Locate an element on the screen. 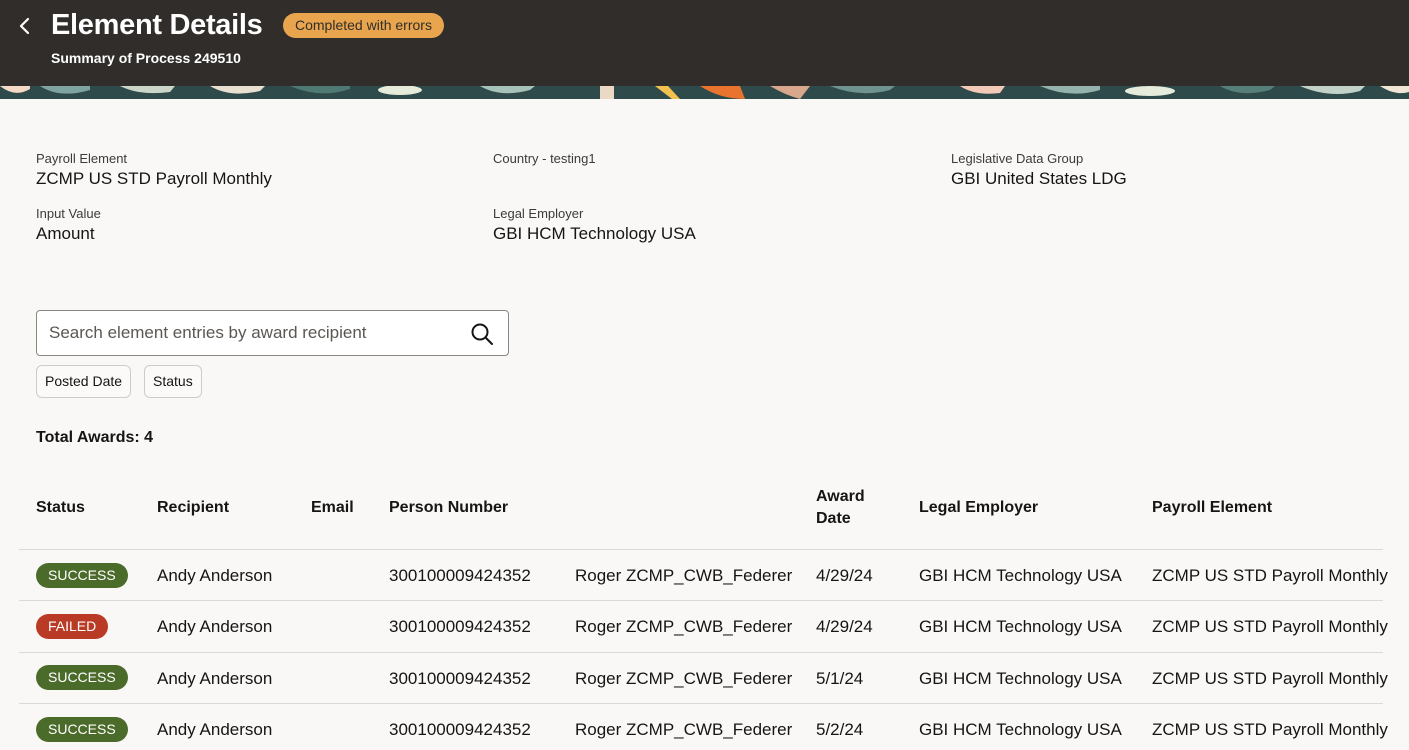 The height and width of the screenshot is (750, 1409). country-field: Country - testing1 is located at coordinates (544, 158).